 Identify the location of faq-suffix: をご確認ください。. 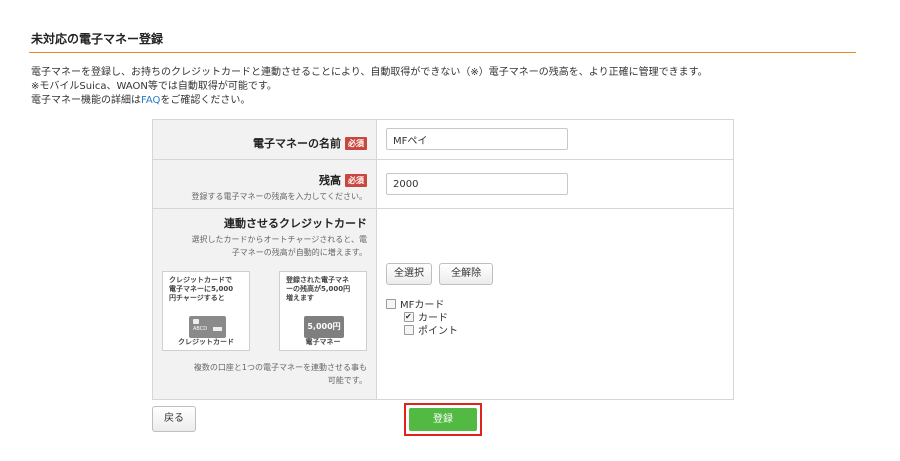
(205, 100).